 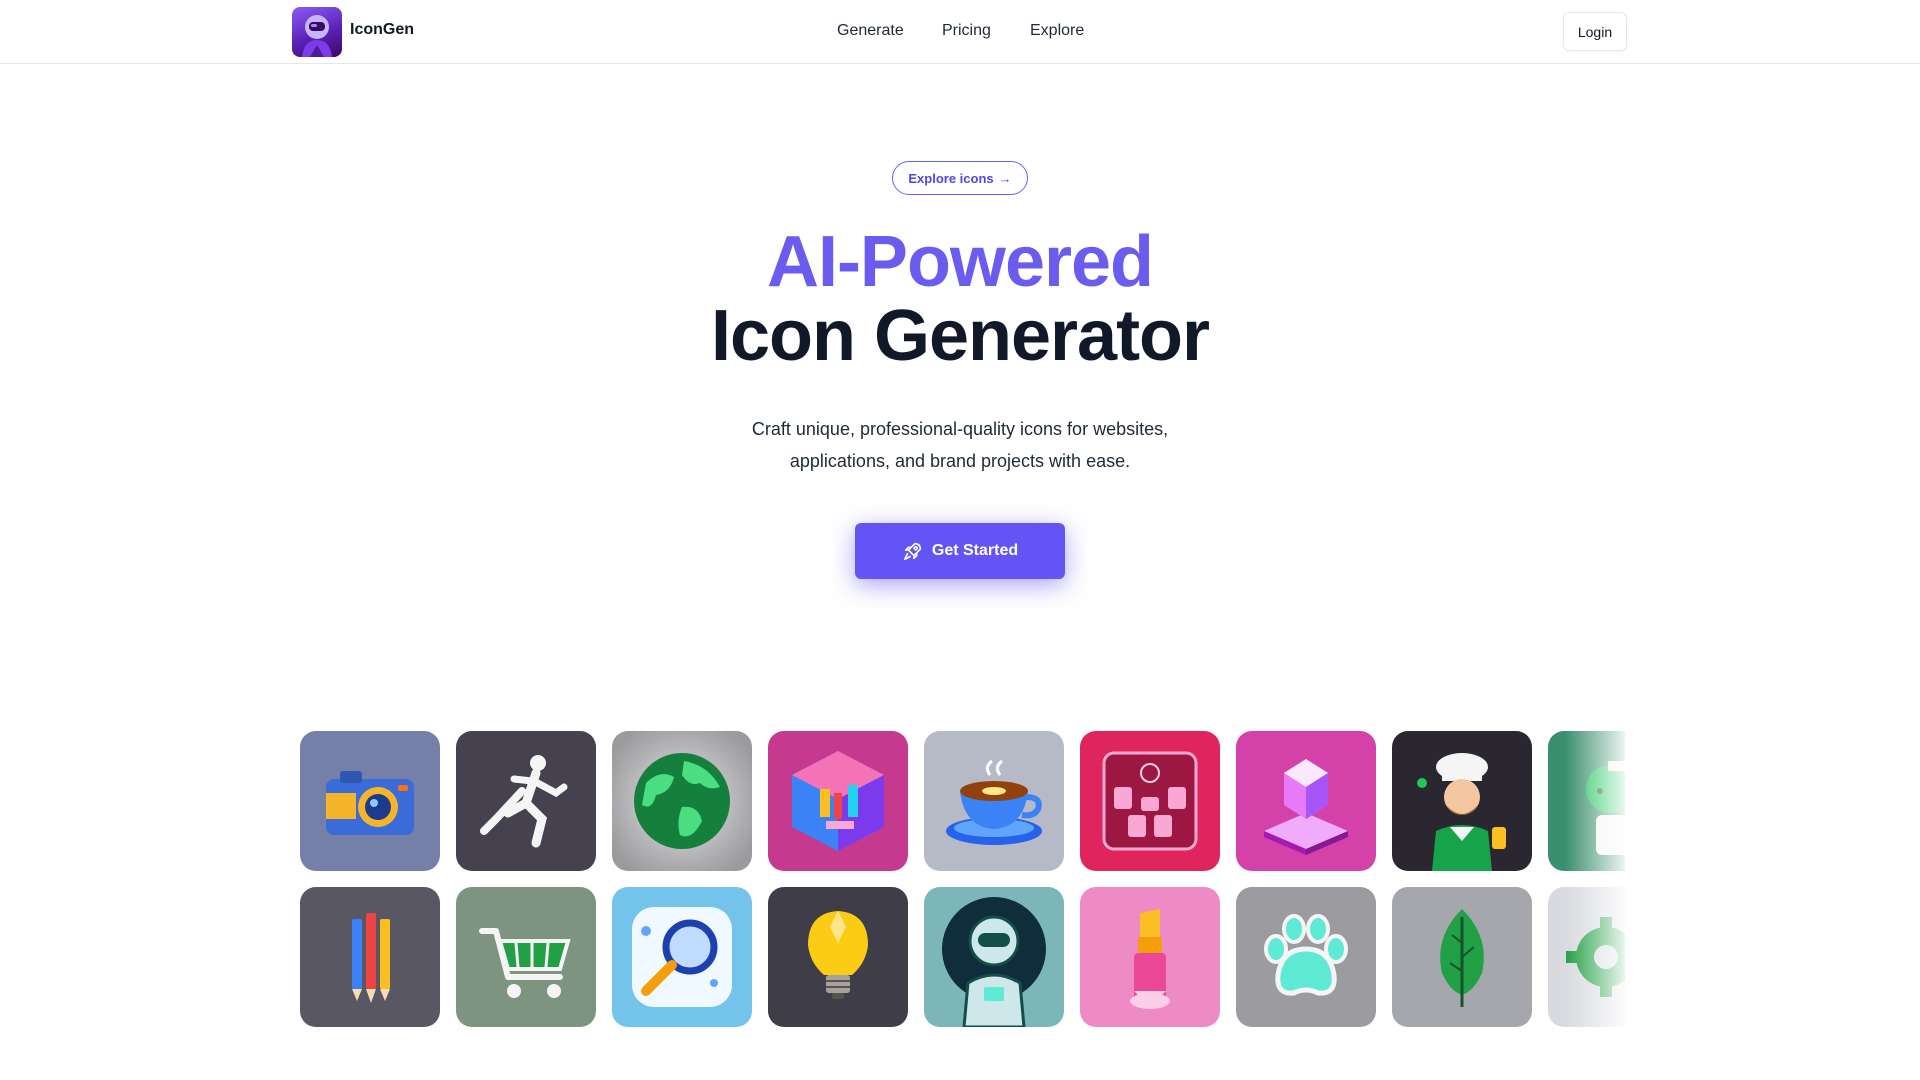 I want to click on gallery-tile-camera, so click(x=370, y=801).